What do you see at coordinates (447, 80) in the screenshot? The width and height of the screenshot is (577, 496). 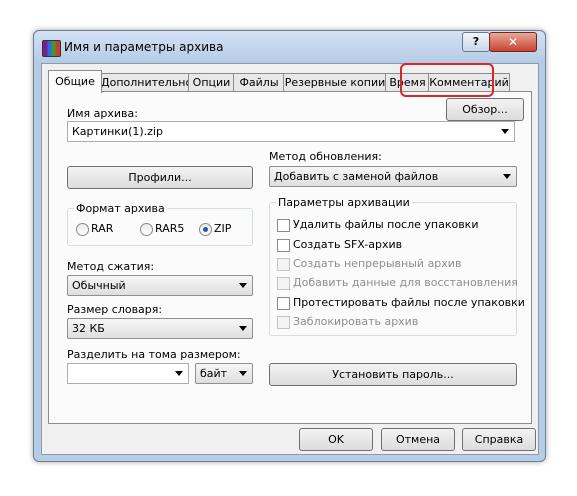 I see `browse-highlight-annotation` at bounding box center [447, 80].